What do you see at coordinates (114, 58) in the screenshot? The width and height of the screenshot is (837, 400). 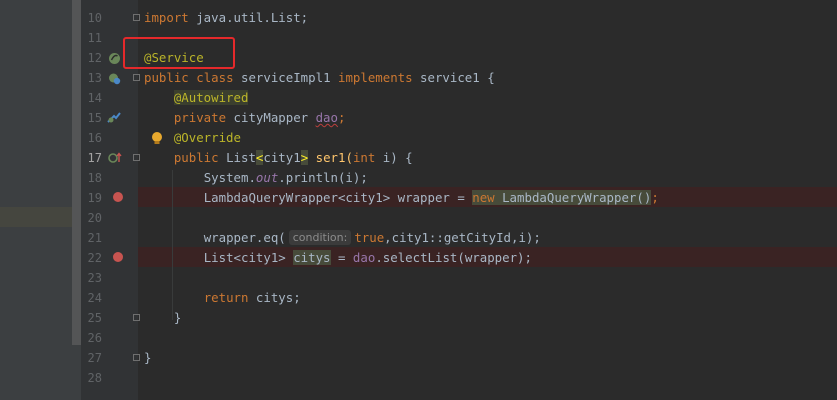 I see `spring-bean-icon` at bounding box center [114, 58].